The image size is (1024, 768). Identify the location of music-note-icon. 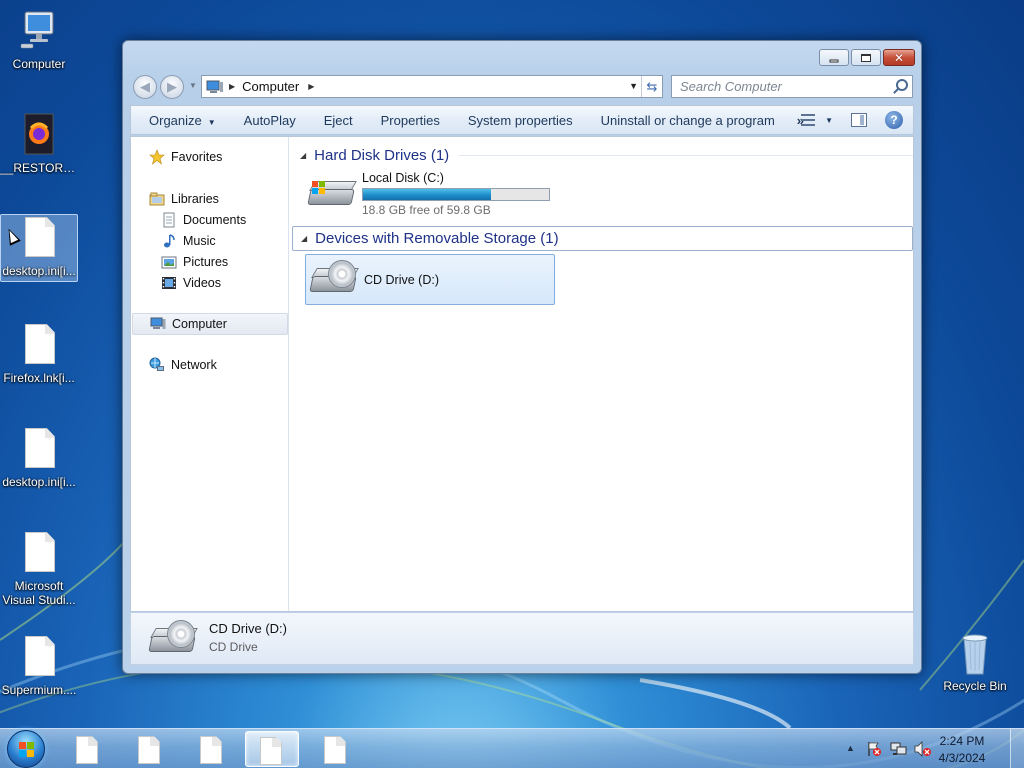
(169, 241).